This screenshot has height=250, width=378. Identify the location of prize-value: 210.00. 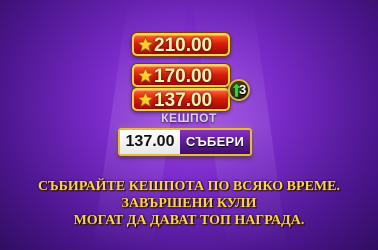
(183, 45).